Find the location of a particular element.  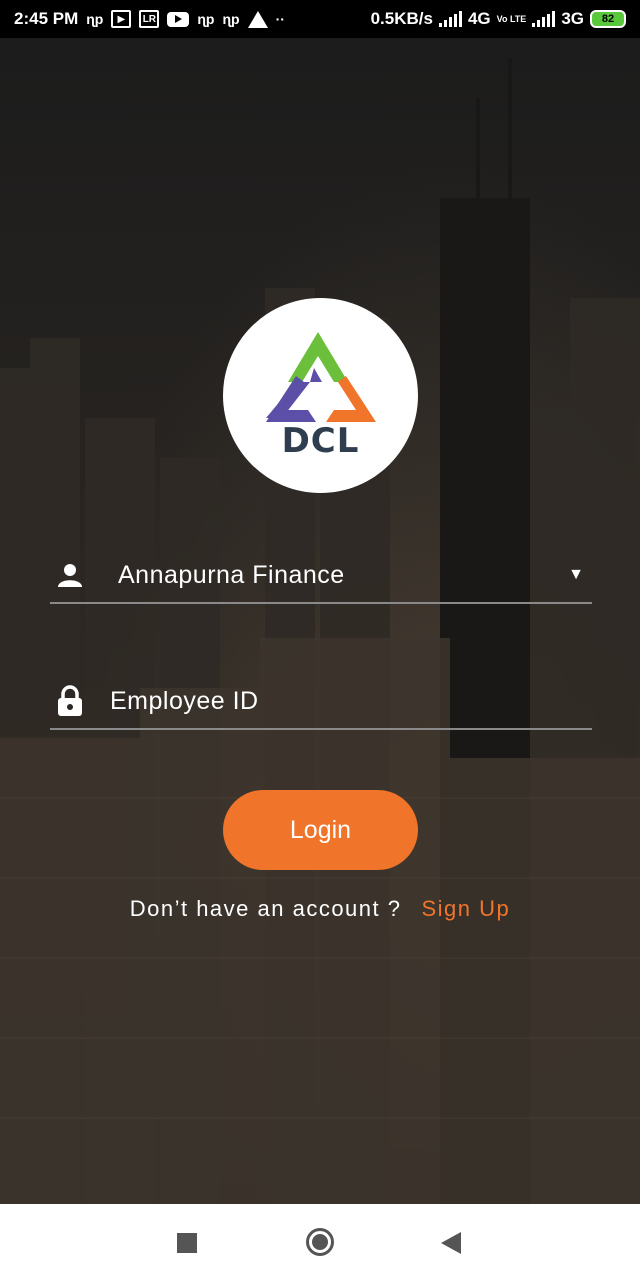

warning-icon is located at coordinates (257, 19).